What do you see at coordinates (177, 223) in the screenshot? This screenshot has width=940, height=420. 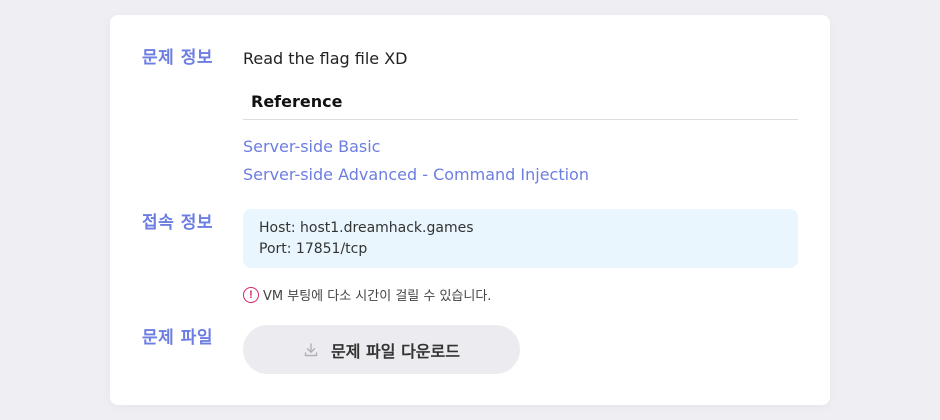 I see `connection-info-label: 접속 정보` at bounding box center [177, 223].